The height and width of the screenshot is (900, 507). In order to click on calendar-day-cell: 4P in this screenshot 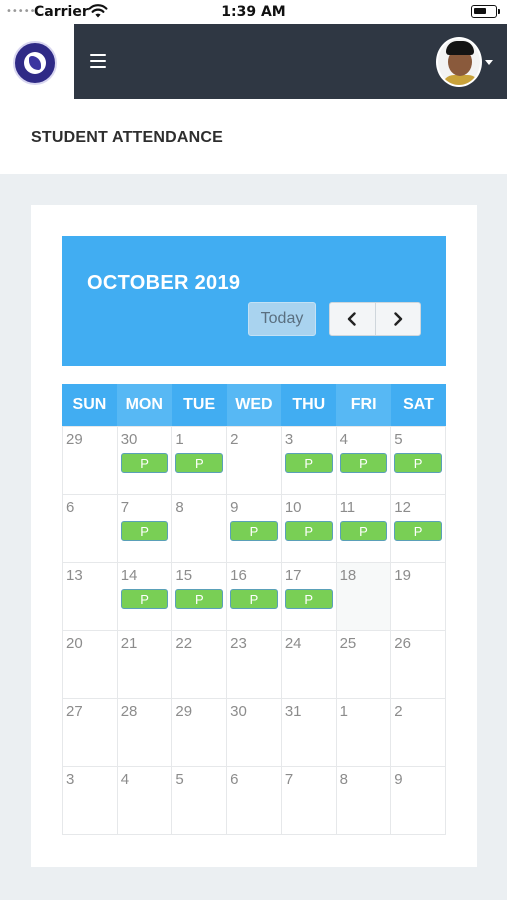, I will do `click(364, 461)`.